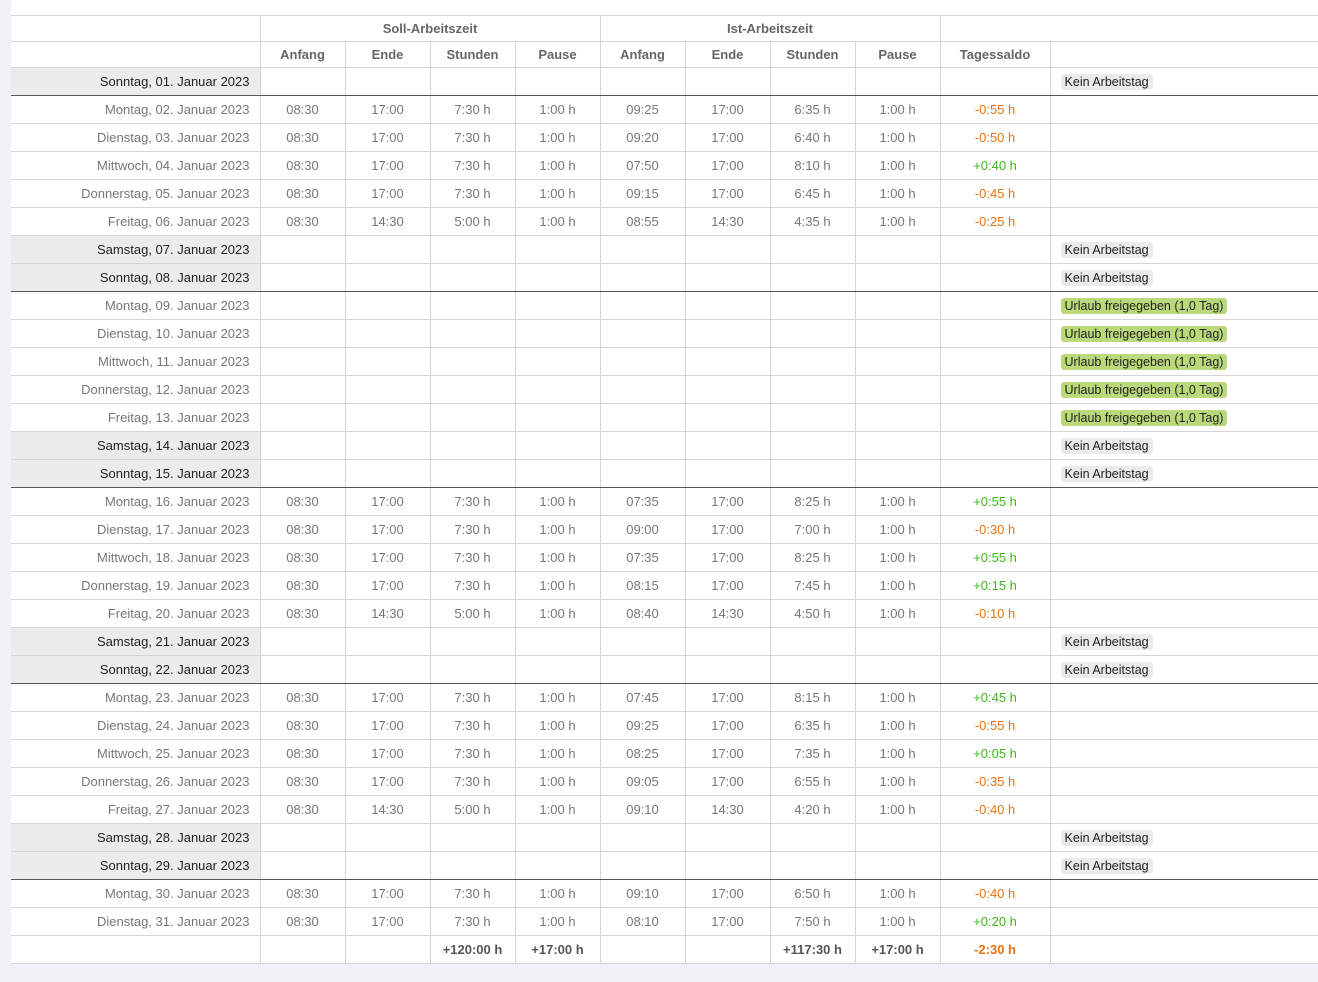  What do you see at coordinates (136, 109) in the screenshot?
I see `date-cell: Montag, 02. Januar 2023` at bounding box center [136, 109].